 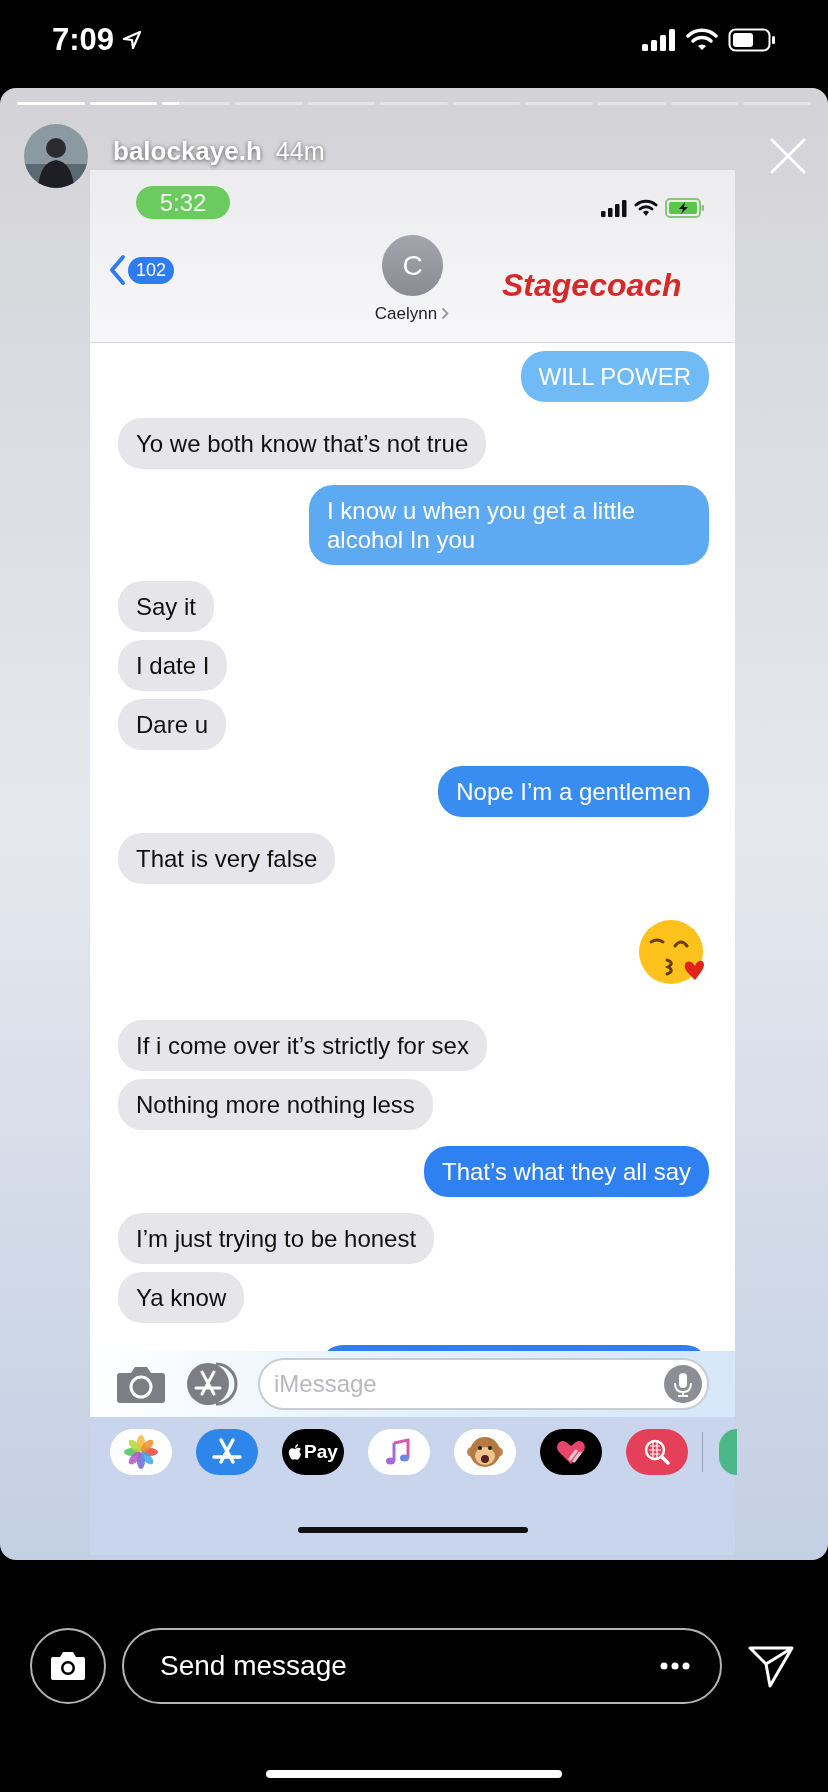 I want to click on photos-app-icon, so click(x=141, y=1452).